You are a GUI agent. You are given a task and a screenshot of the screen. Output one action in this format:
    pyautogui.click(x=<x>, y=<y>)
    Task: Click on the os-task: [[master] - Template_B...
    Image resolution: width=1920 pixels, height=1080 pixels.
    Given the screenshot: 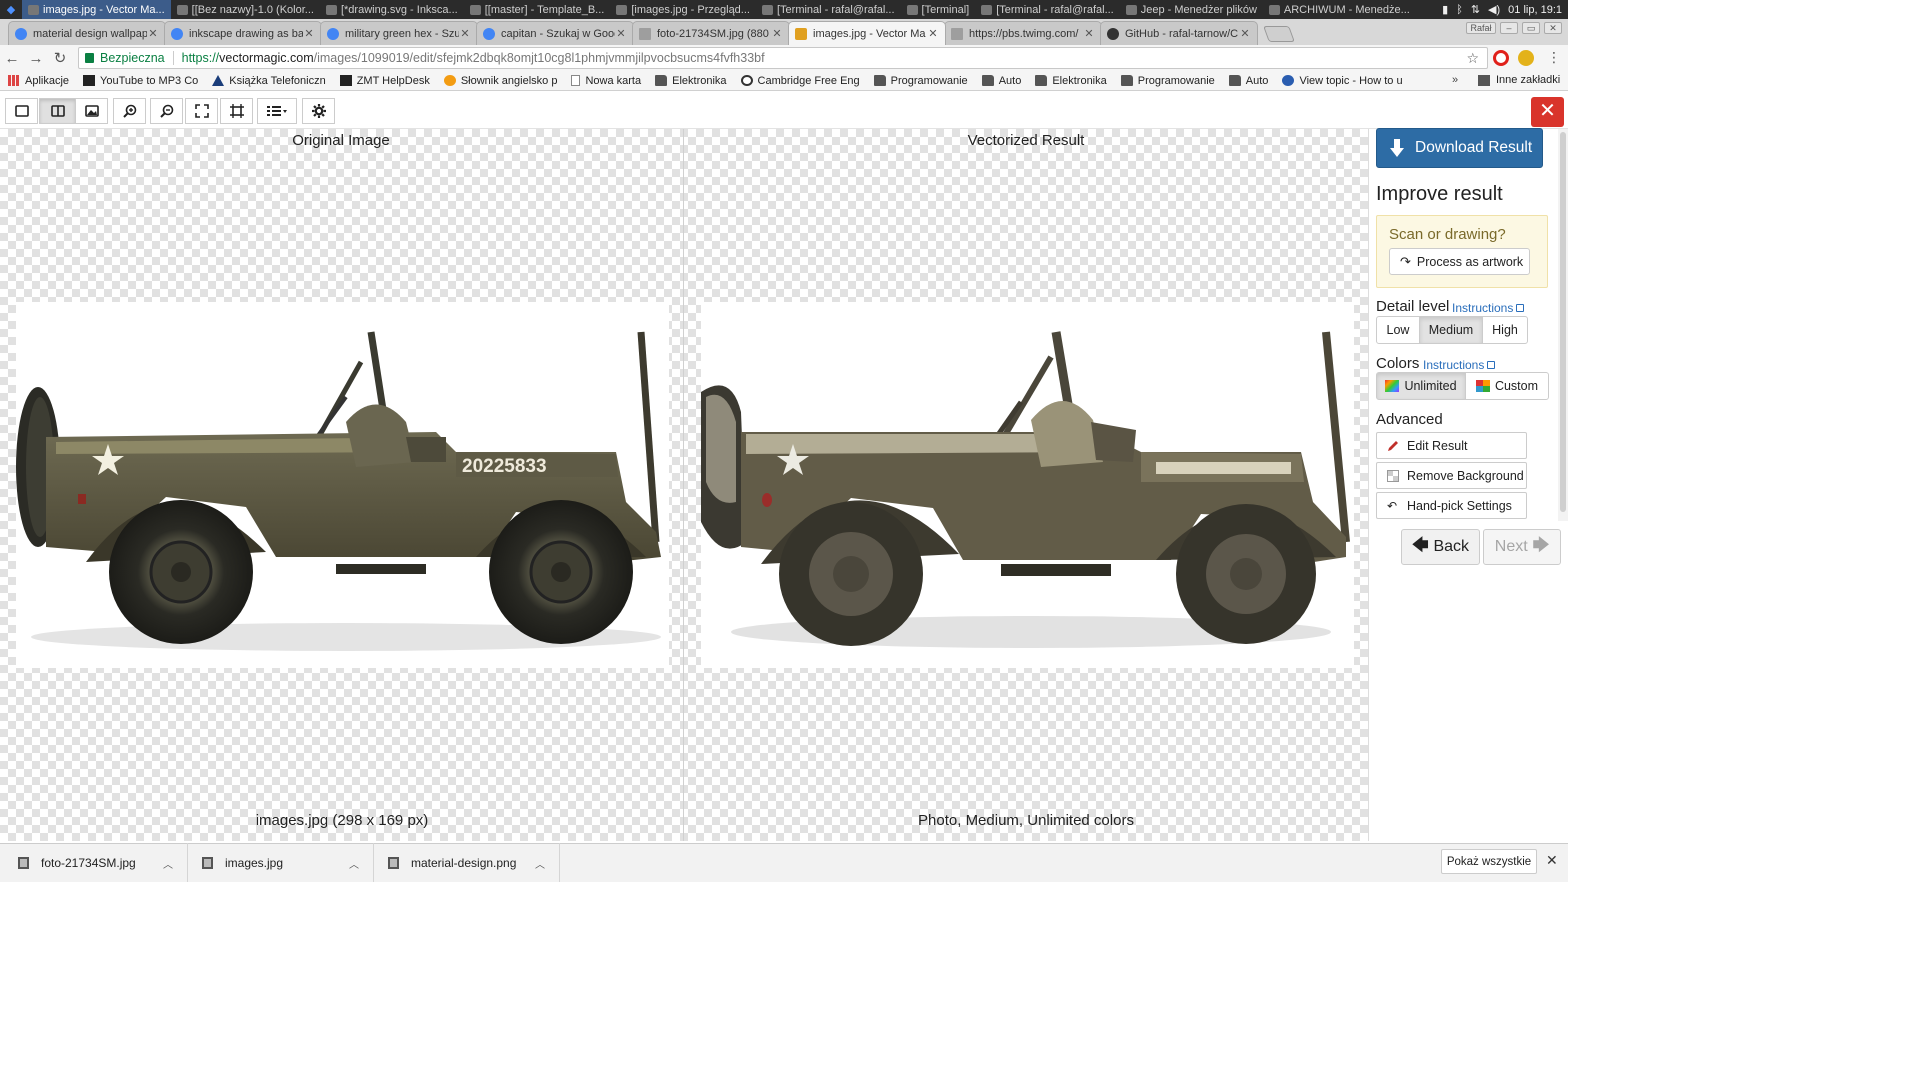 What is the action you would take?
    pyautogui.click(x=537, y=9)
    